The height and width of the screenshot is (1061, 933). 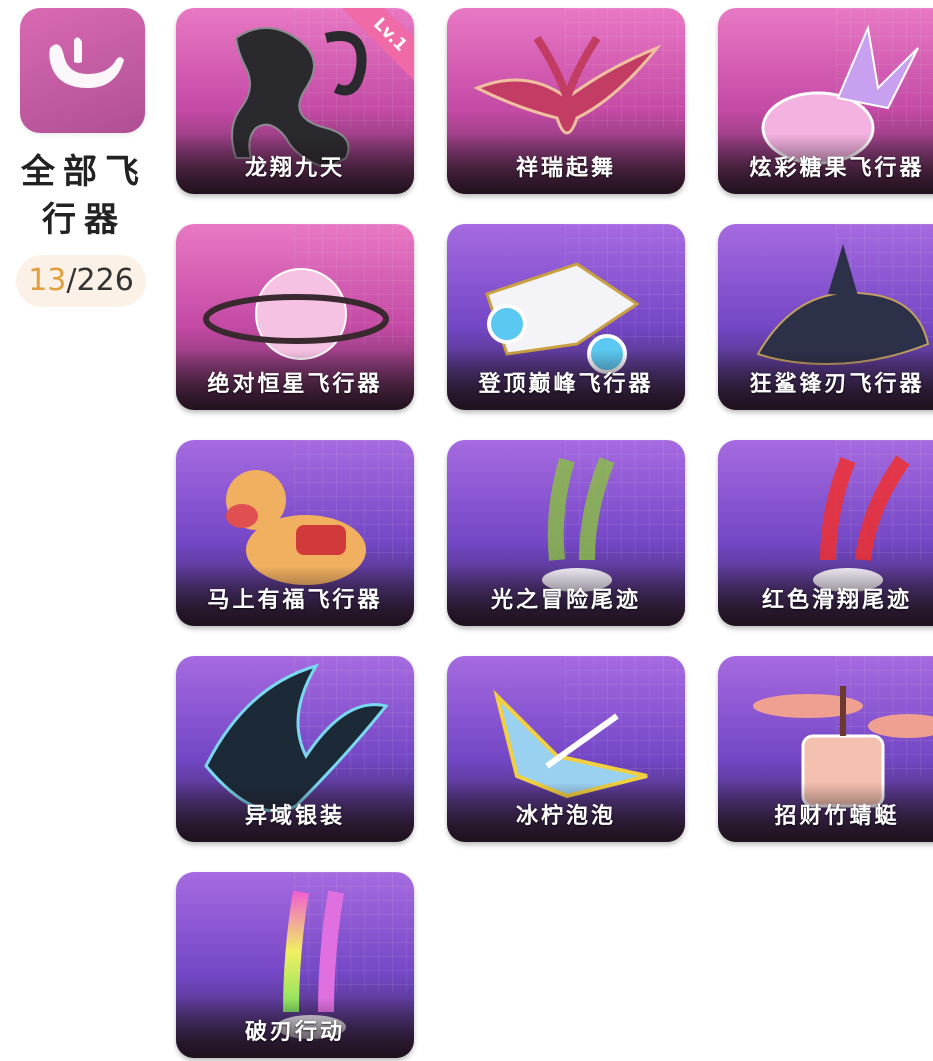 I want to click on item-name: 异域银装, so click(x=294, y=816).